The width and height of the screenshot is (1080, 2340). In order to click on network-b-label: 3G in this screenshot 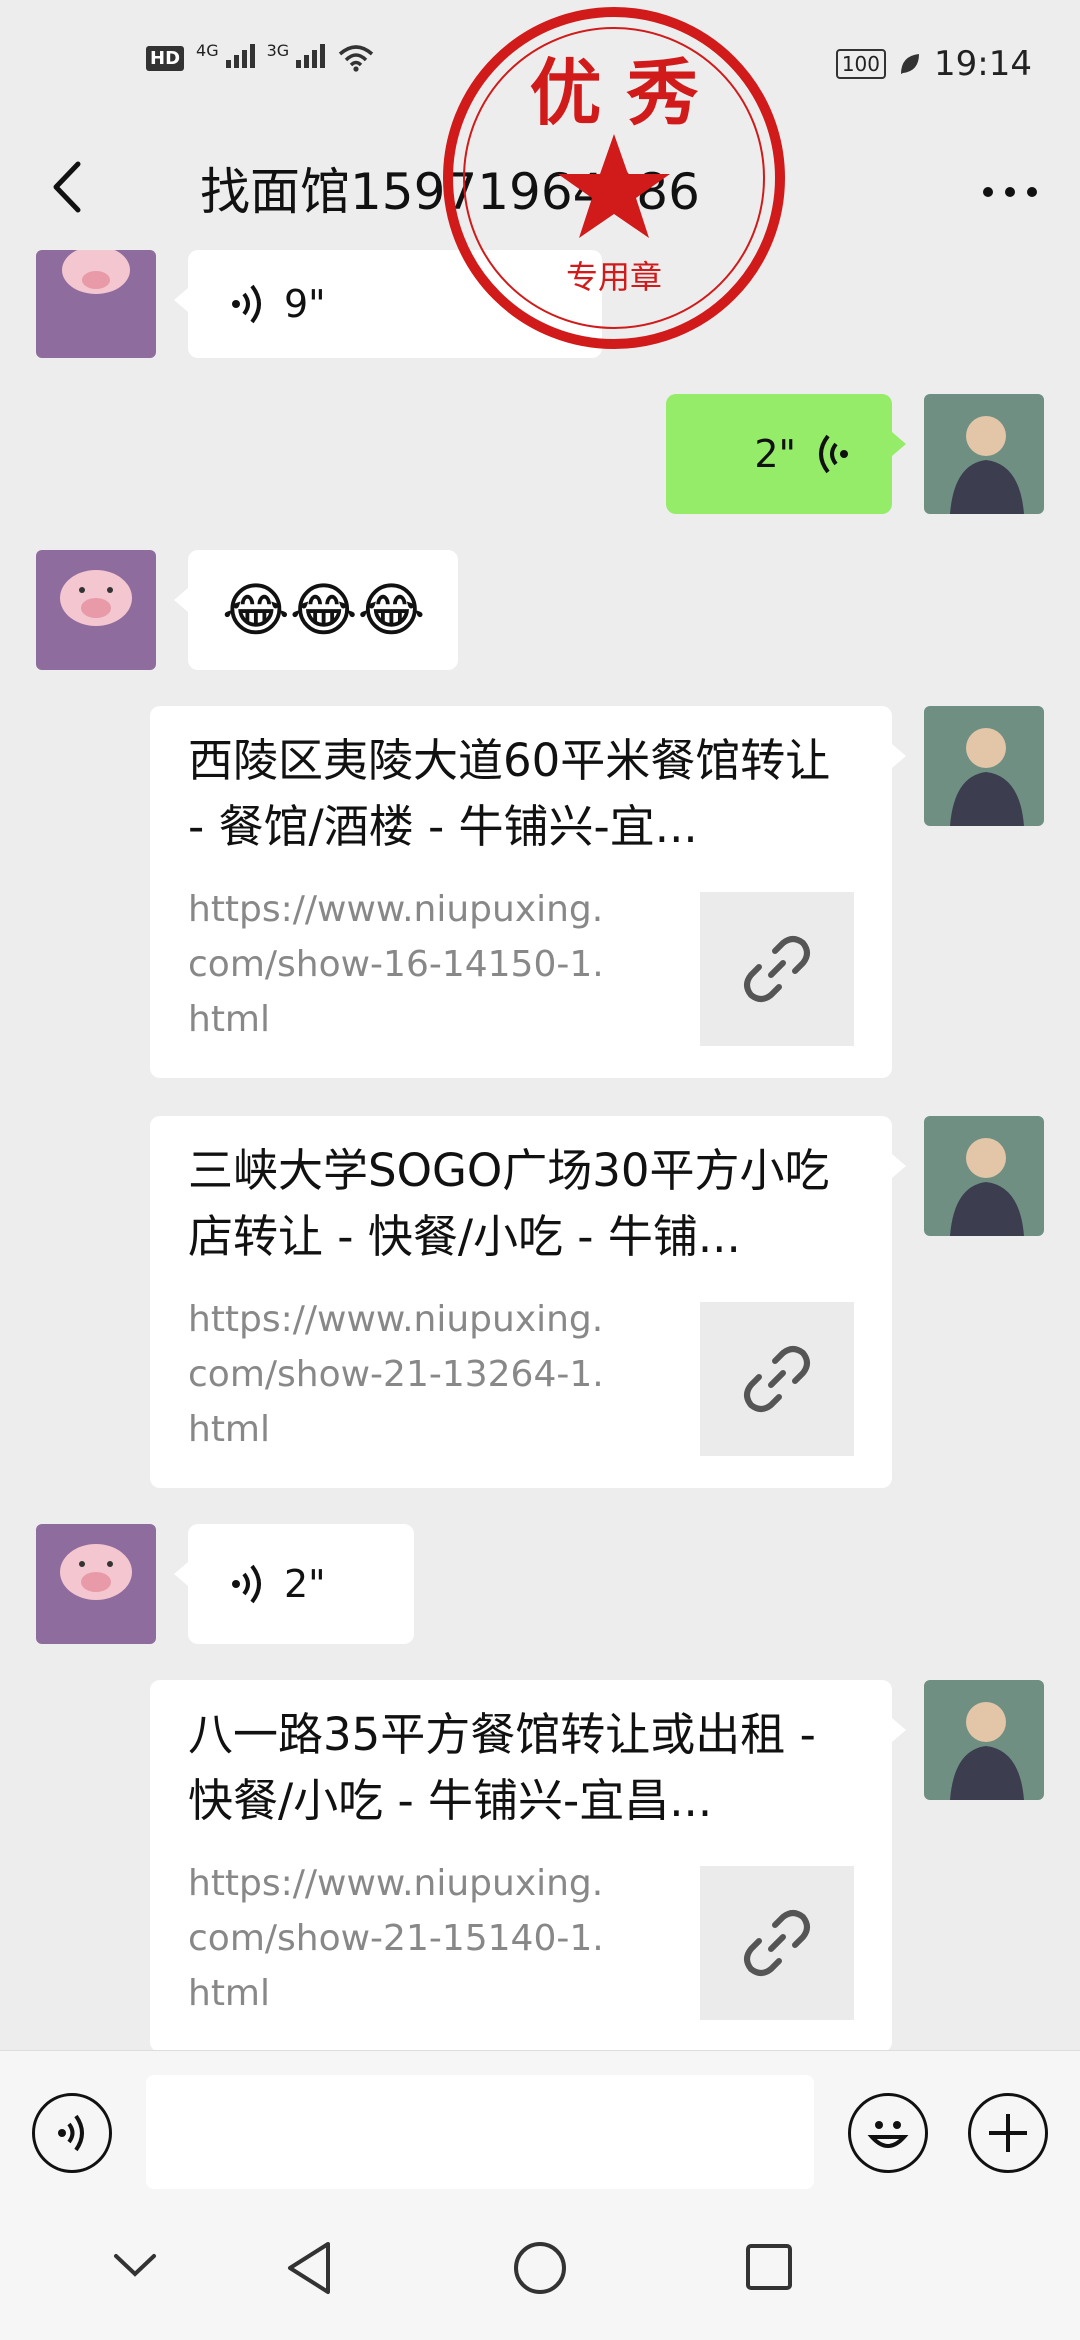, I will do `click(278, 50)`.